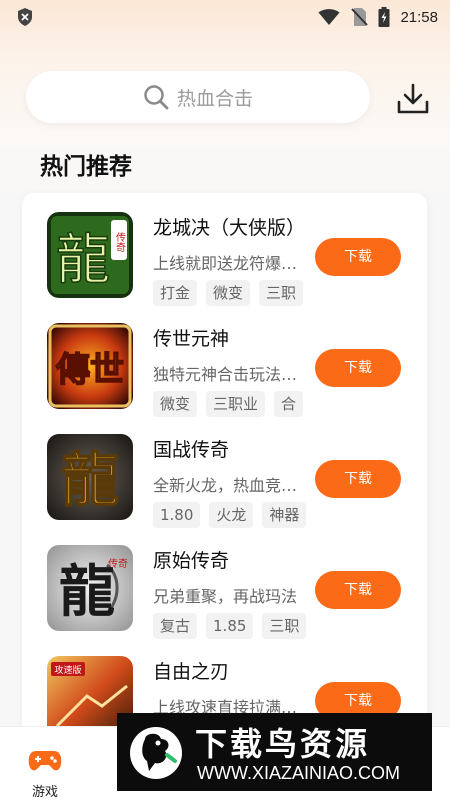  Describe the element at coordinates (329, 17) in the screenshot. I see `wifi-icon` at that location.